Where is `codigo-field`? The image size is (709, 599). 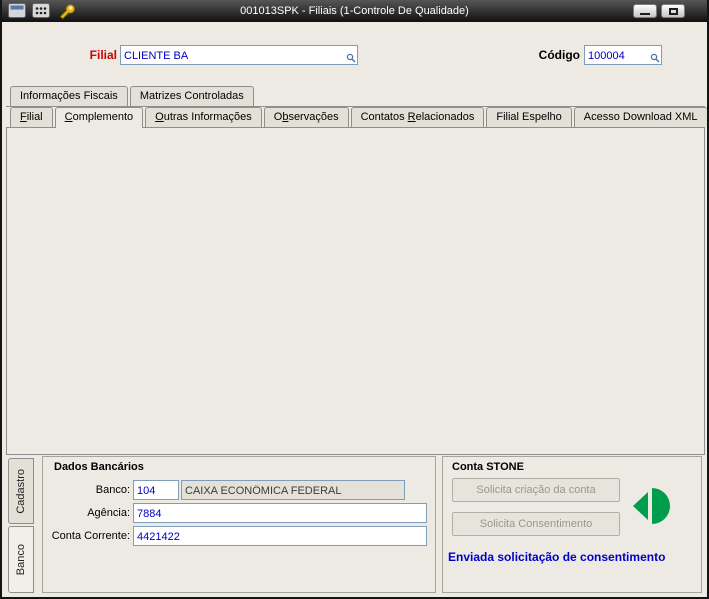
codigo-field is located at coordinates (623, 55).